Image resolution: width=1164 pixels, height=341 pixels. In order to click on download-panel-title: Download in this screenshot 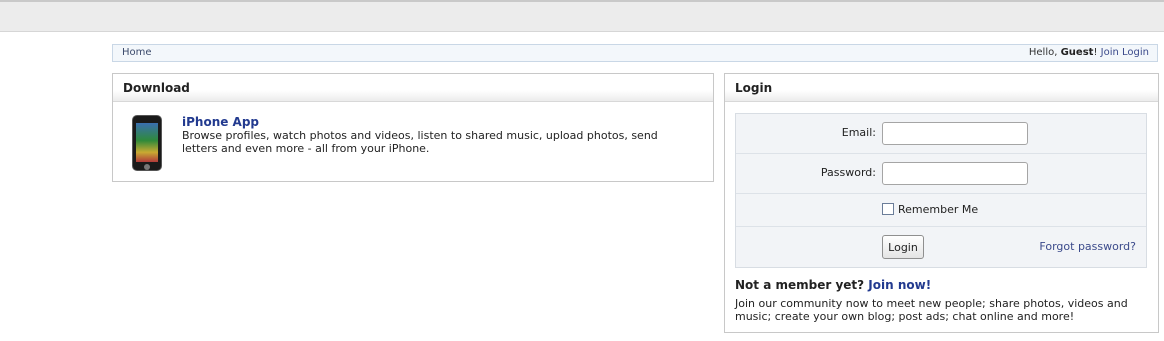, I will do `click(413, 88)`.